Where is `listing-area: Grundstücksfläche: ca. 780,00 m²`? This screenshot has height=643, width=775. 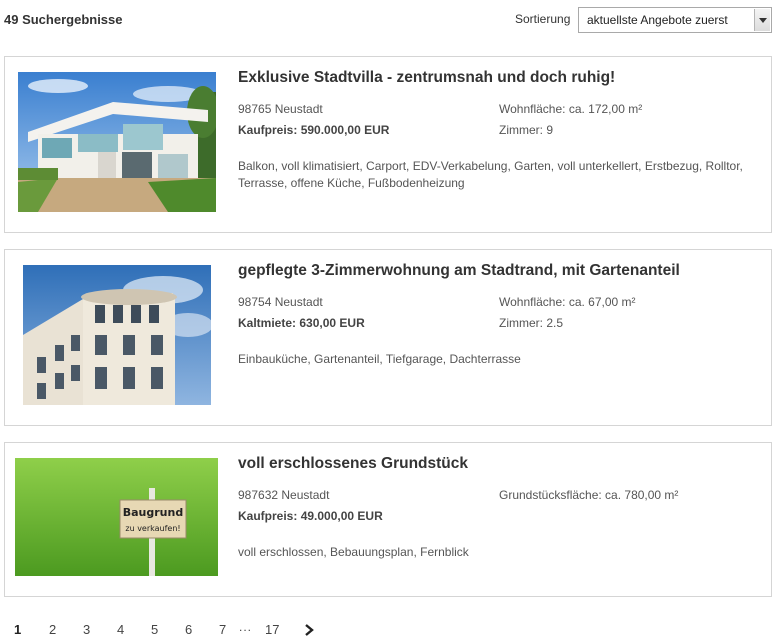
listing-area: Grundstücksfläche: ca. 780,00 m² is located at coordinates (589, 495).